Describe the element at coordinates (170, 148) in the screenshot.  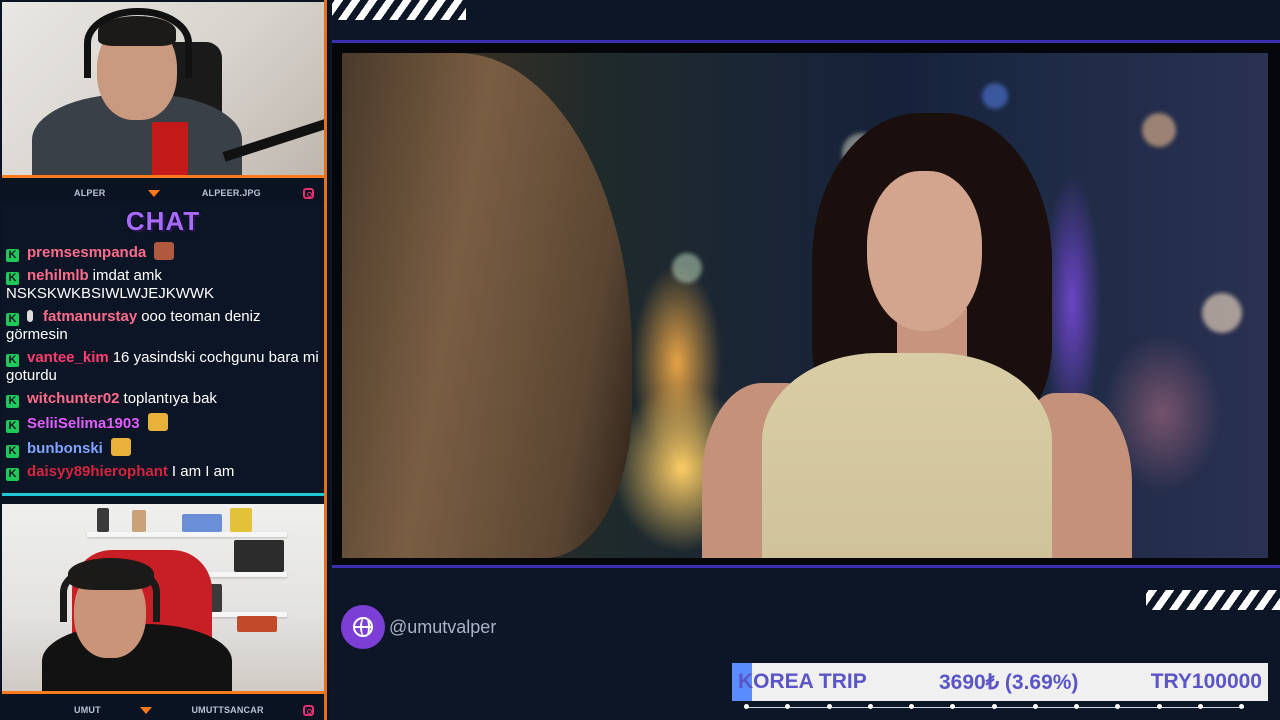
I see `red-object` at that location.